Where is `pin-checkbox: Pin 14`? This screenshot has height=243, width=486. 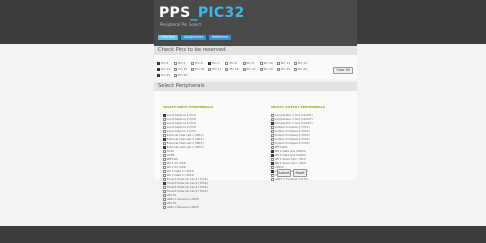
pin-checkbox: Pin 14 is located at coordinates (165, 69).